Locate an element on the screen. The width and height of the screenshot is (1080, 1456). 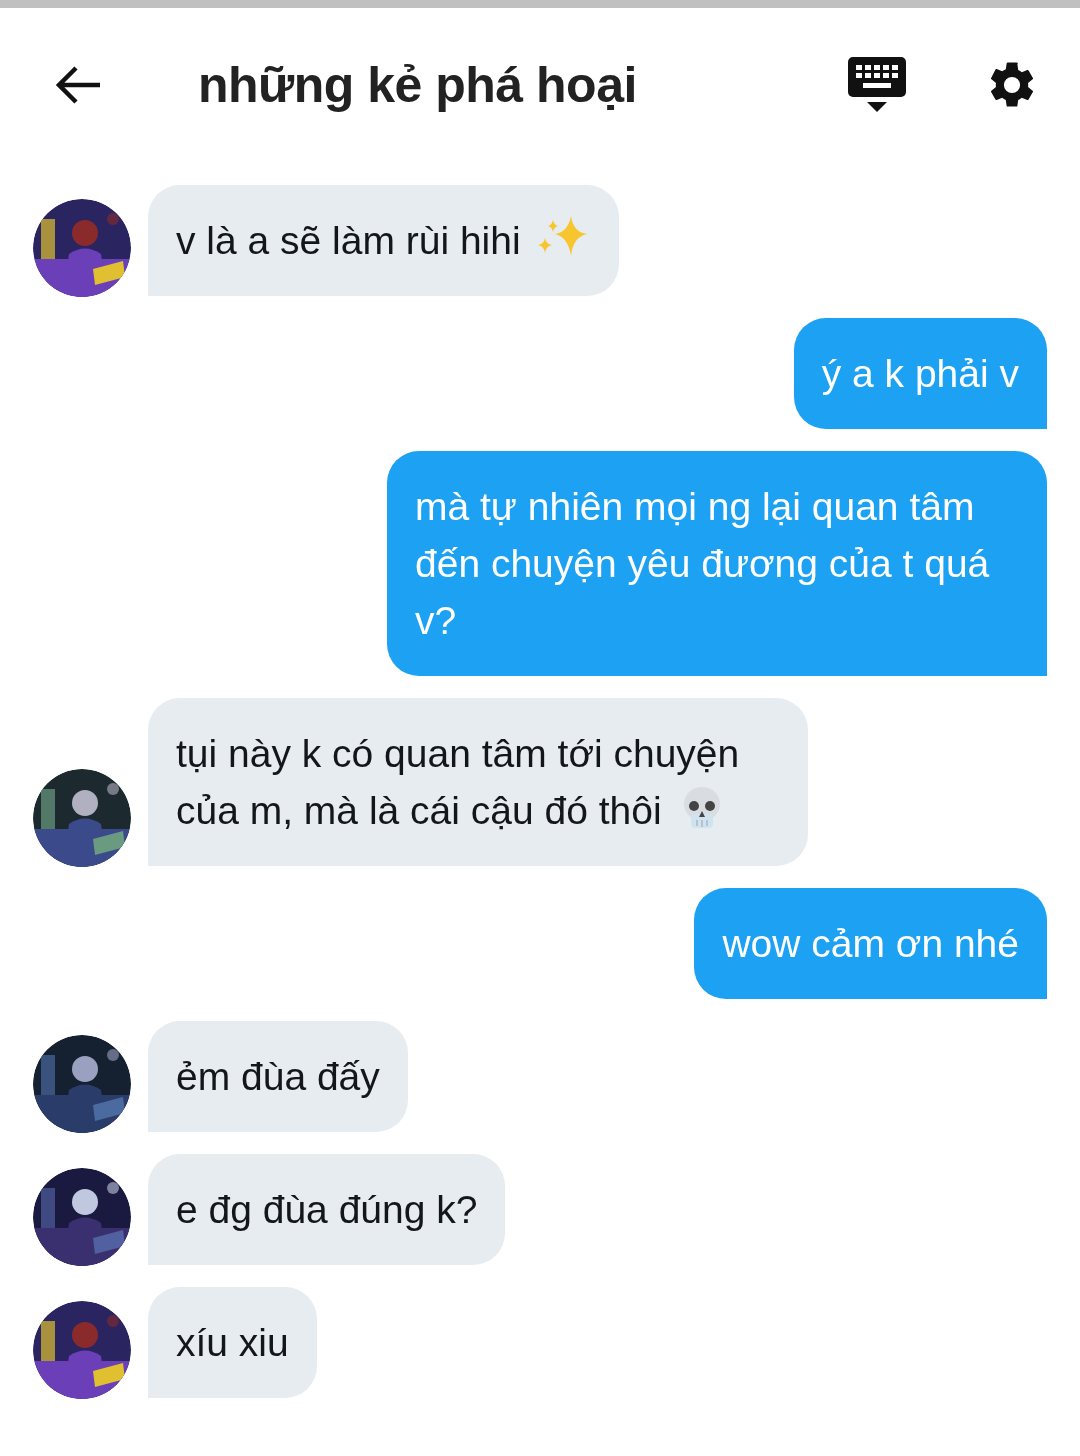
sent-message: wow cảm ơn nhé is located at coordinates (870, 943).